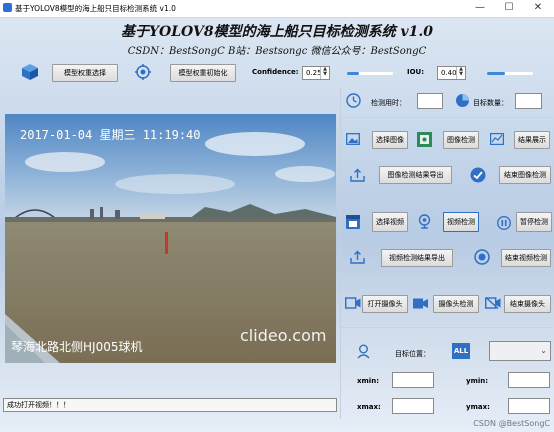 The height and width of the screenshot is (432, 554). I want to click on clock-icon, so click(353, 100).